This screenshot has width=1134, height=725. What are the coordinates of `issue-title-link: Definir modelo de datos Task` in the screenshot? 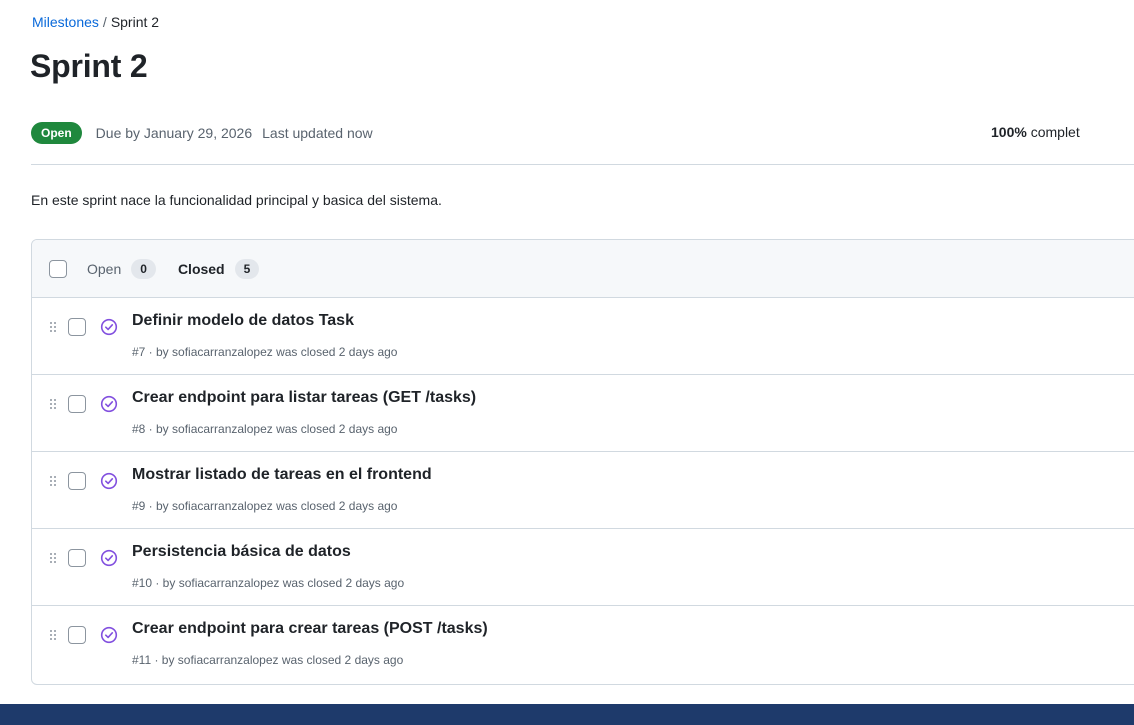 It's located at (243, 321).